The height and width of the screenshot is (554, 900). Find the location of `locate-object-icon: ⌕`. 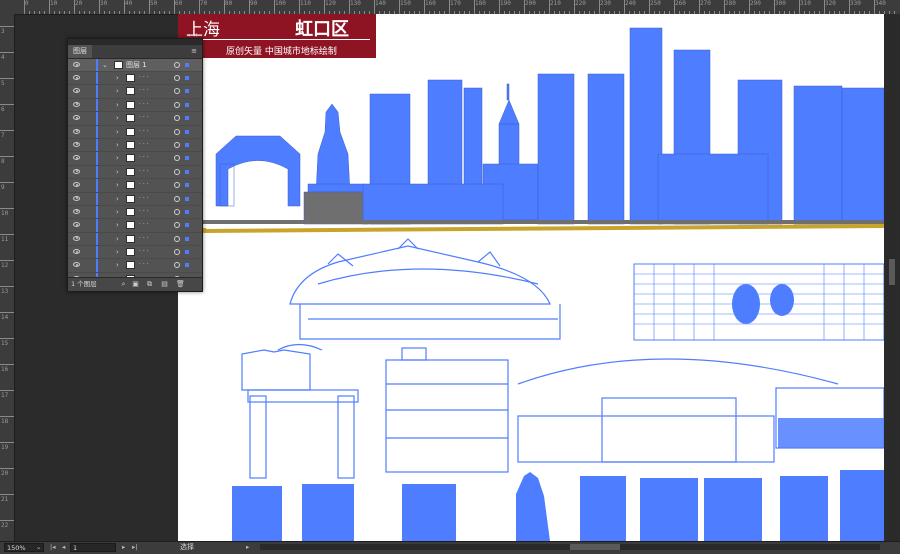

locate-object-icon: ⌕ is located at coordinates (123, 284).